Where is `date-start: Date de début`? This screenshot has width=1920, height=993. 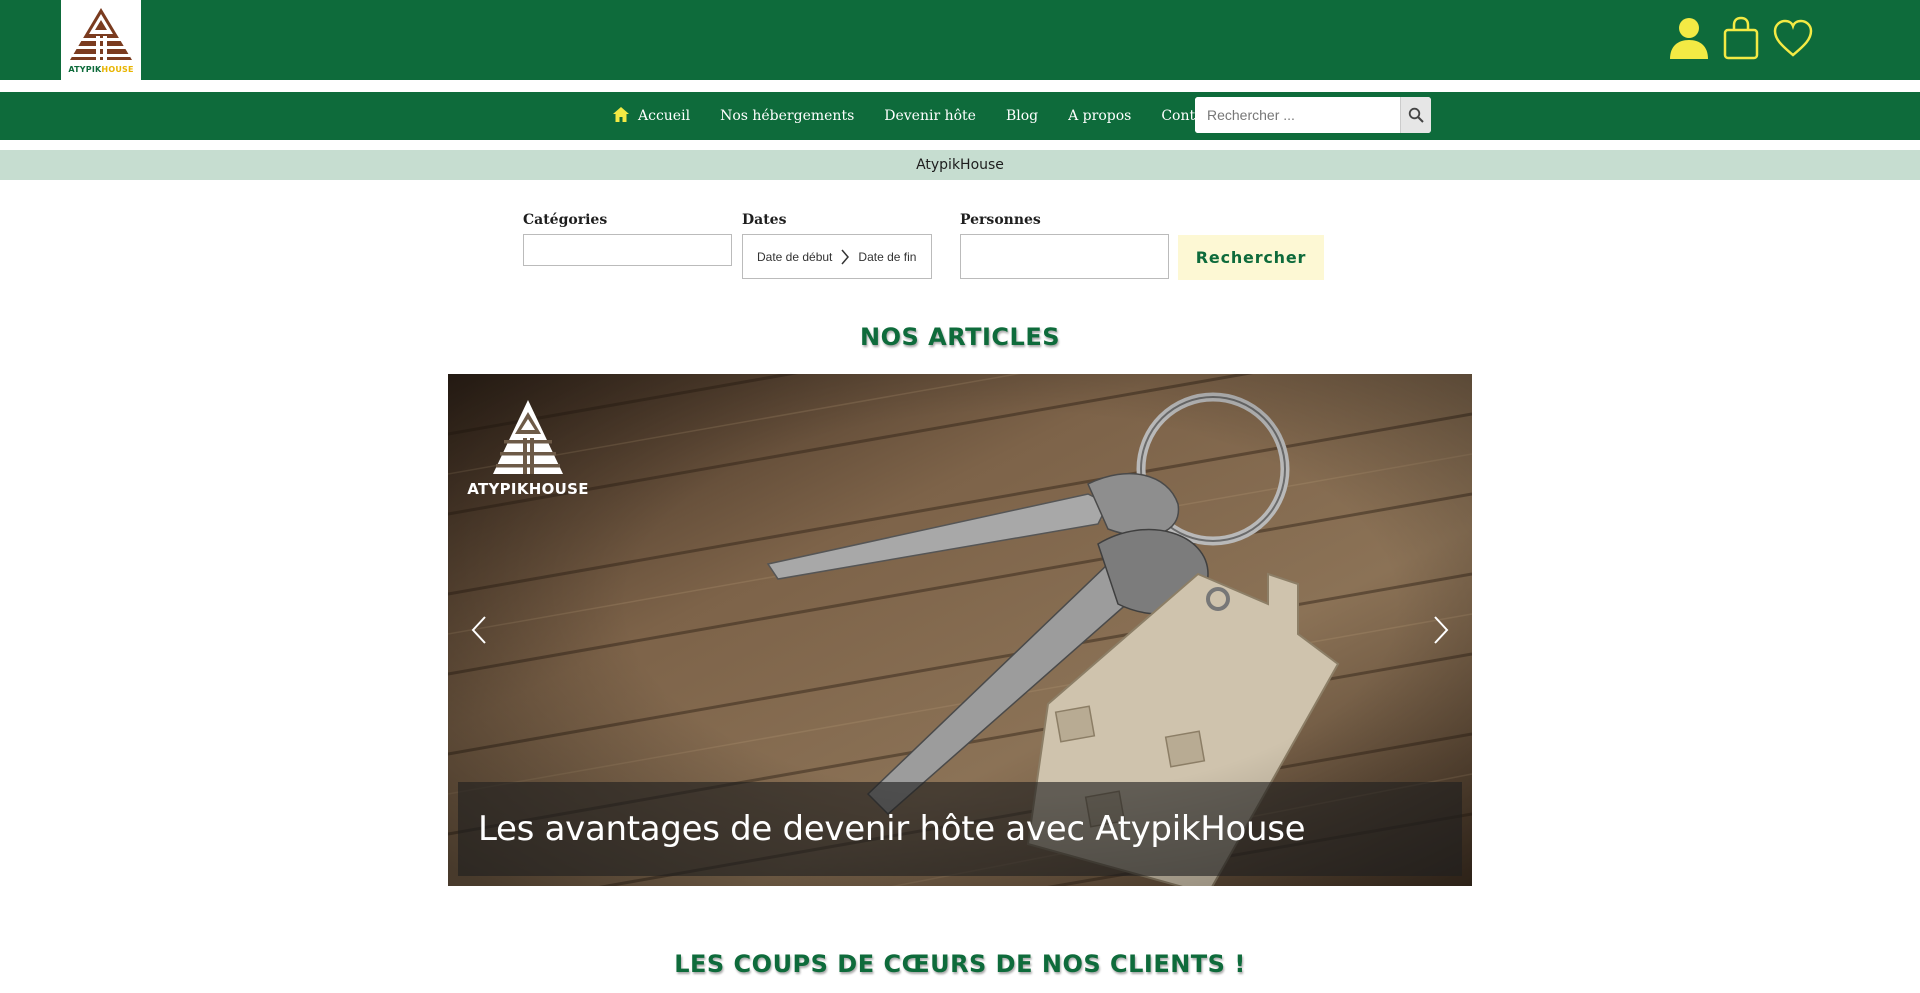
date-start: Date de début is located at coordinates (795, 256).